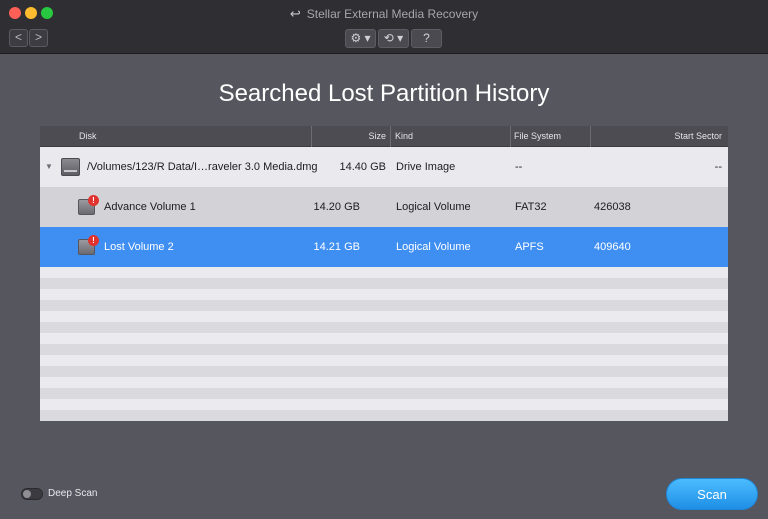 The image size is (768, 519). Describe the element at coordinates (18, 38) in the screenshot. I see `nav-back-button: <` at that location.